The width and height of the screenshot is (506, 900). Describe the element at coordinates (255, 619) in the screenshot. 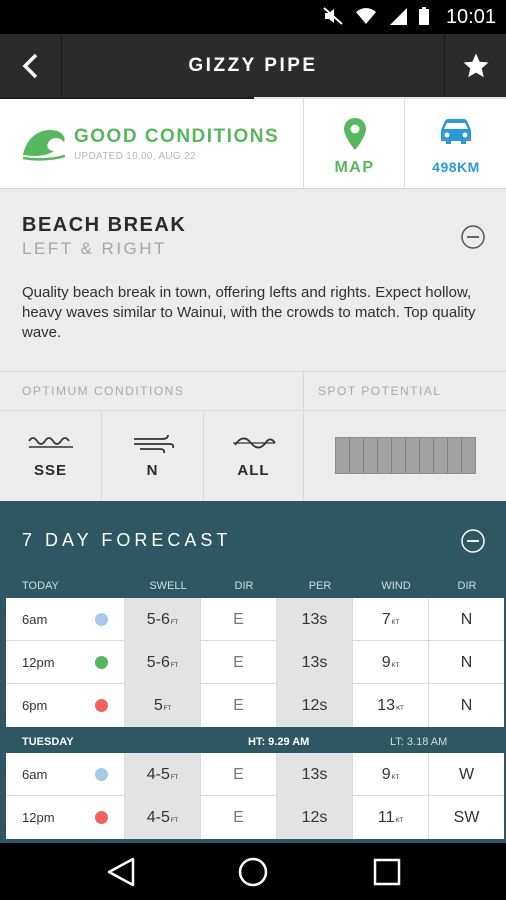

I see `table-row: 6am 5-6FT E 13s 7KT N` at that location.